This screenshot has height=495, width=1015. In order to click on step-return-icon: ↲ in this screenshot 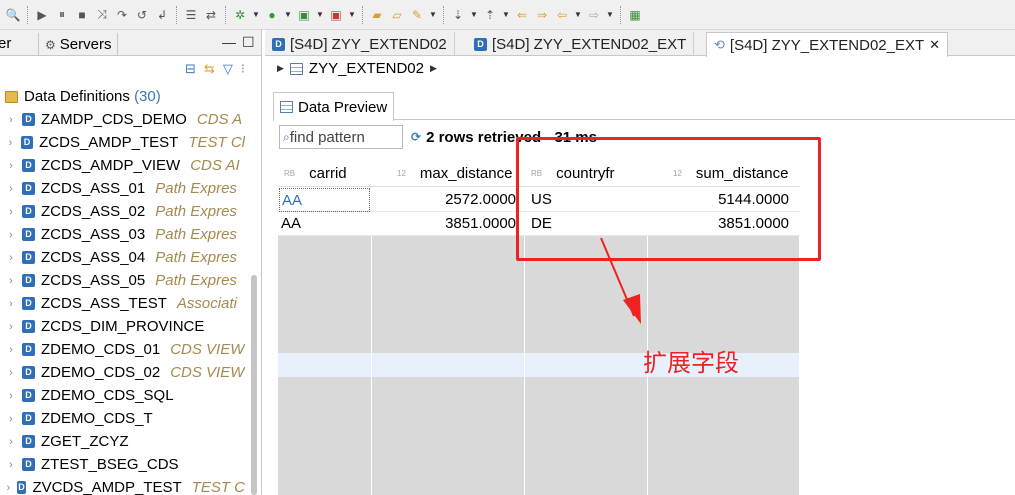, I will do `click(162, 15)`.